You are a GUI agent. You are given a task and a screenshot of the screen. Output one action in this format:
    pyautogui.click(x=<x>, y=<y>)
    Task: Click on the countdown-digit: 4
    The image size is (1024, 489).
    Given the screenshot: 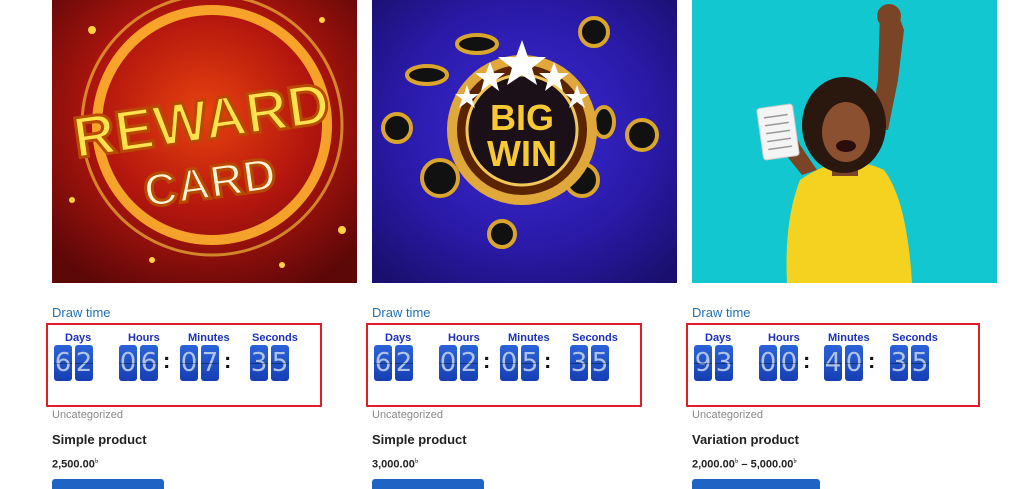 What is the action you would take?
    pyautogui.click(x=833, y=363)
    